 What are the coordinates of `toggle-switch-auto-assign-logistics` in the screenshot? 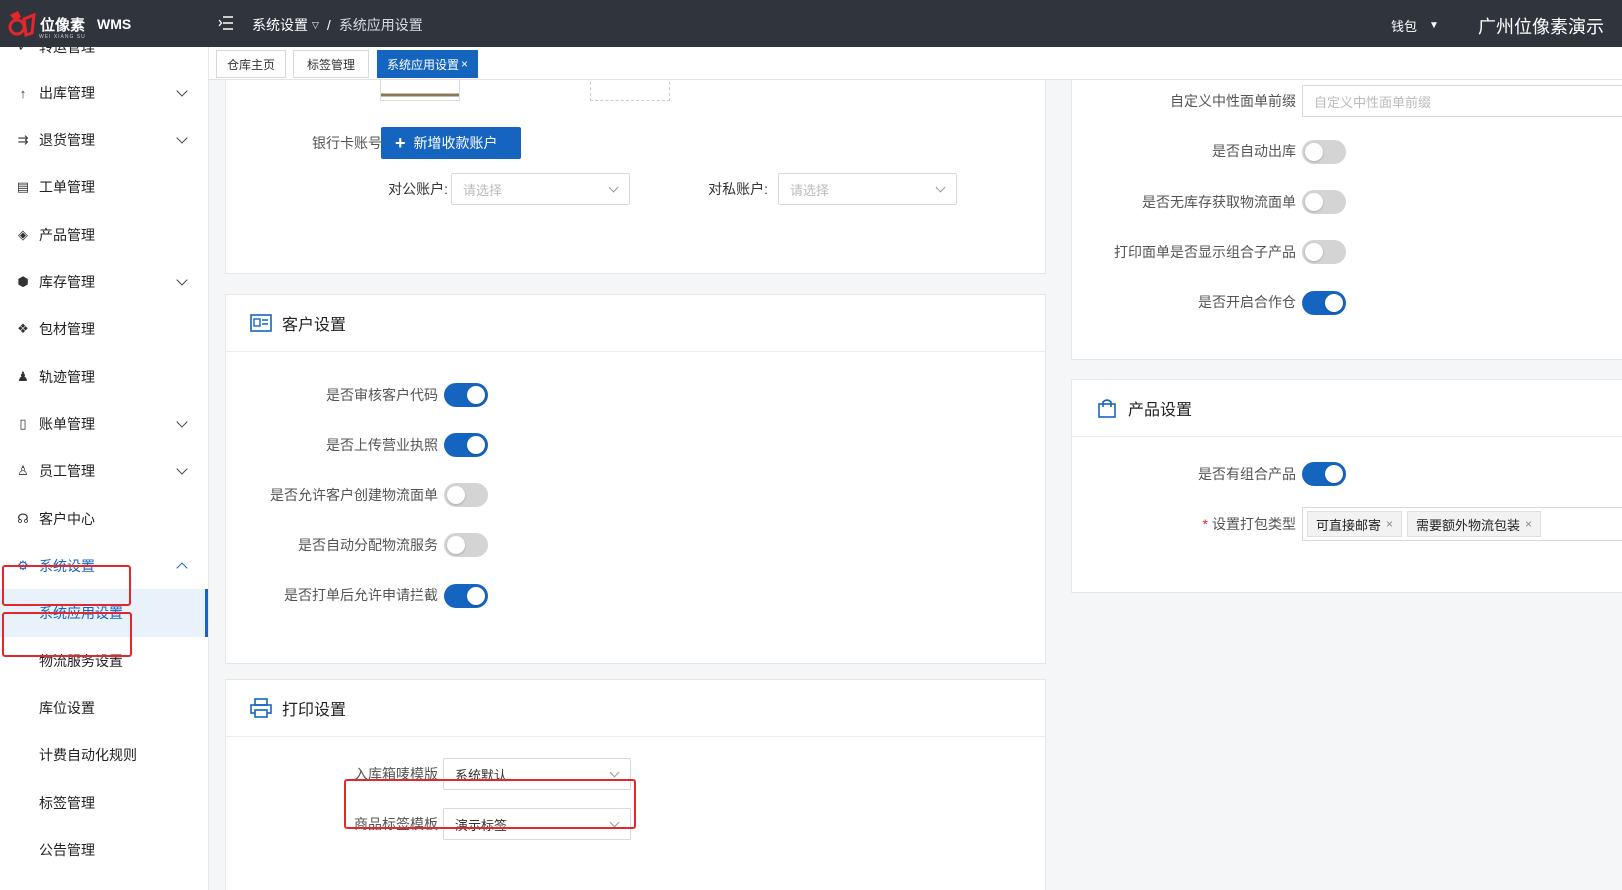 It's located at (466, 545).